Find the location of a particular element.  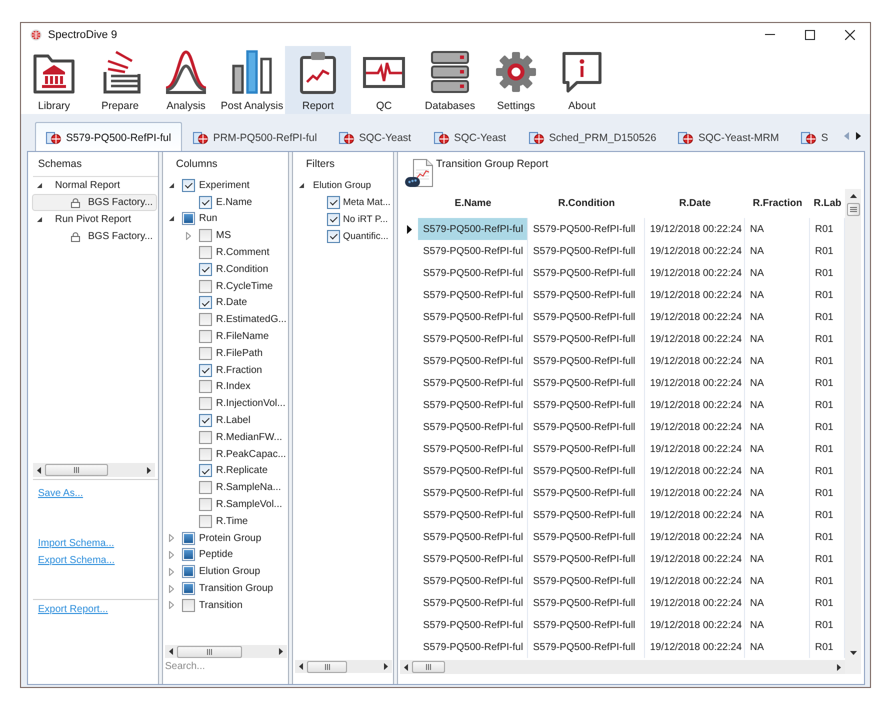

tree-item: R.Label is located at coordinates (233, 420).